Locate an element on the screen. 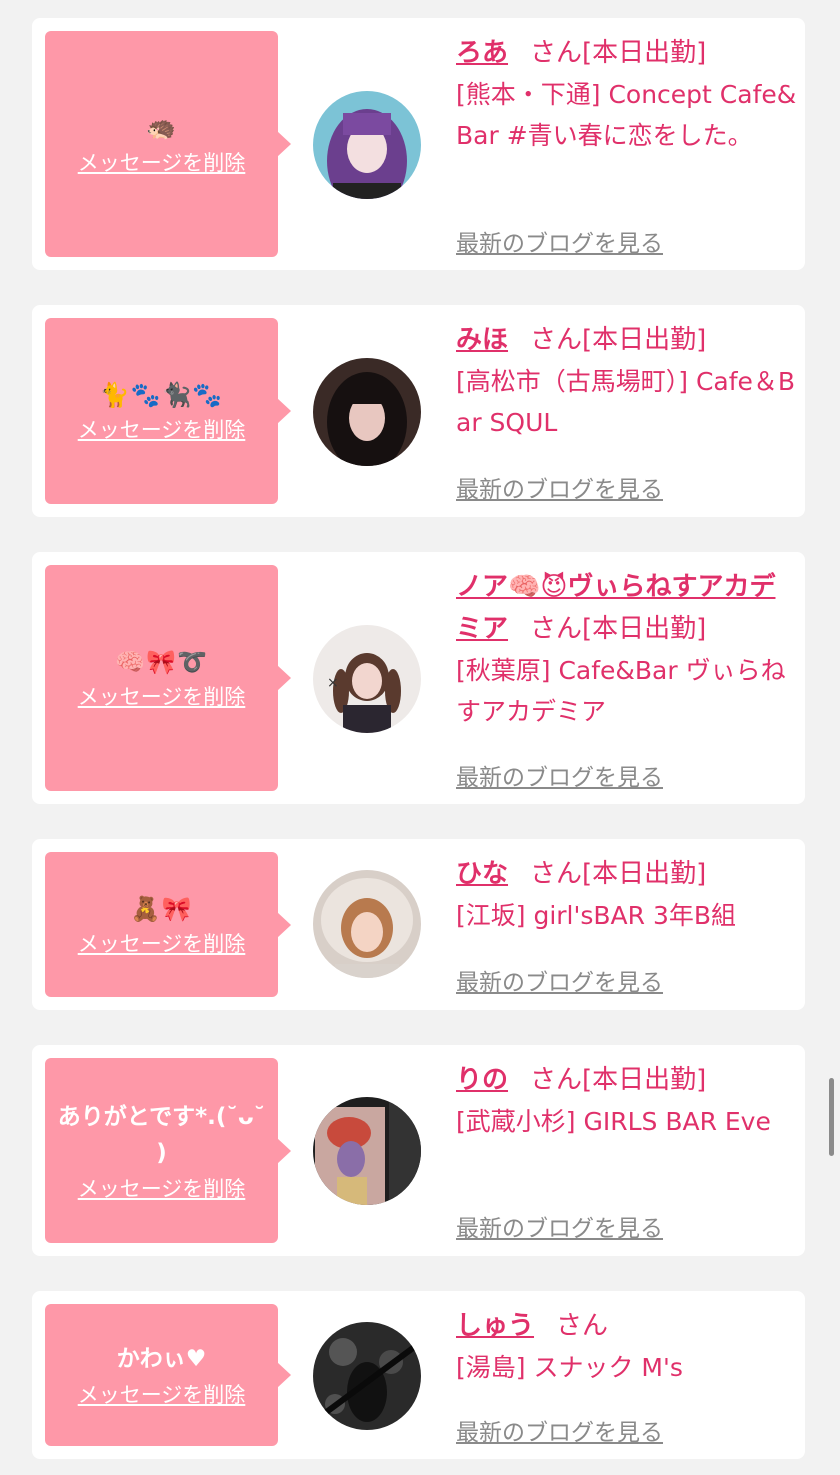 The width and height of the screenshot is (840, 1475). avatar-photo-black-hair is located at coordinates (367, 412).